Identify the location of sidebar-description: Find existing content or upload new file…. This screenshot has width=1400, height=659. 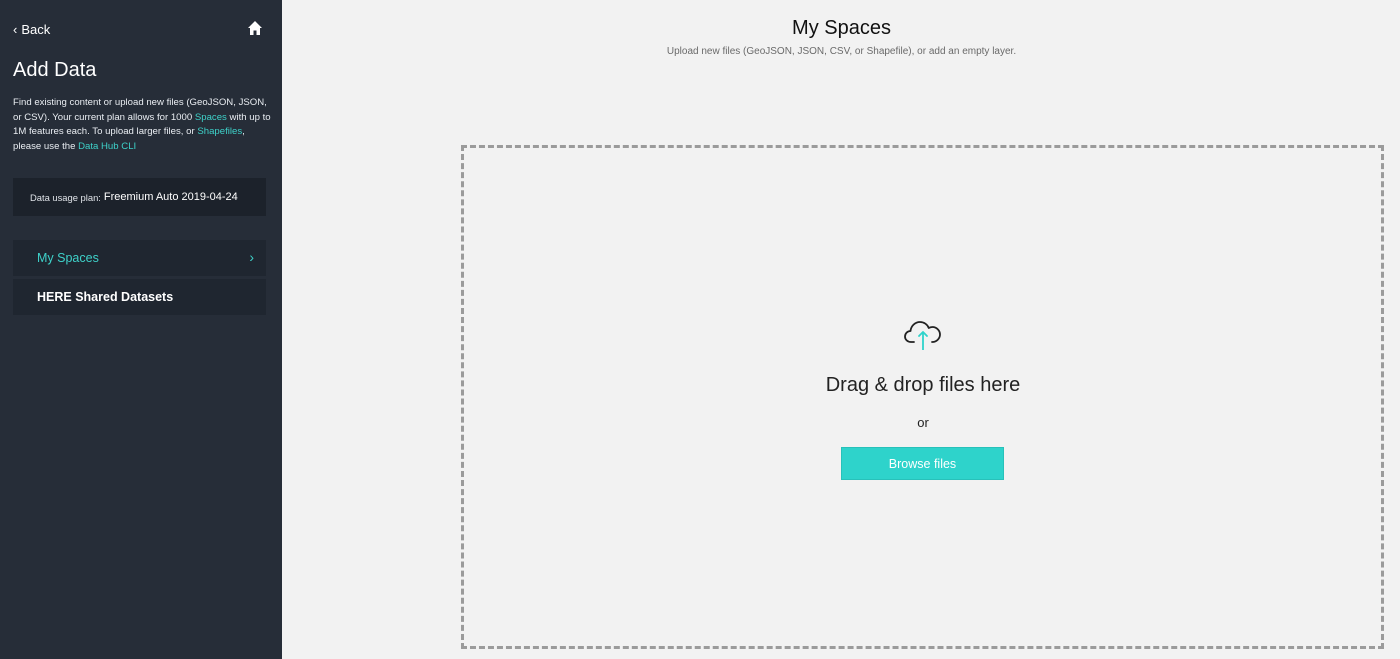
(144, 125).